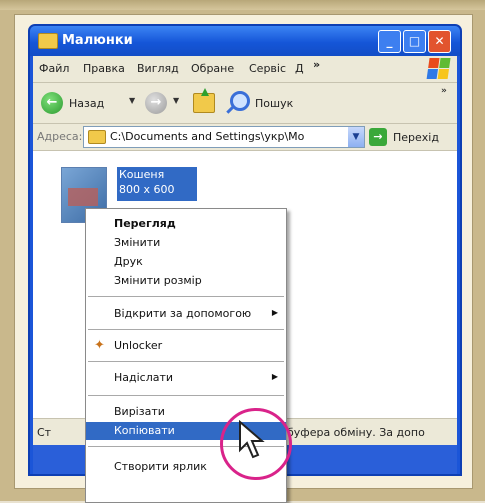 The width and height of the screenshot is (485, 503). Describe the element at coordinates (186, 346) in the screenshot. I see `menu-item-unlocker: ✦ Unlocker` at that location.